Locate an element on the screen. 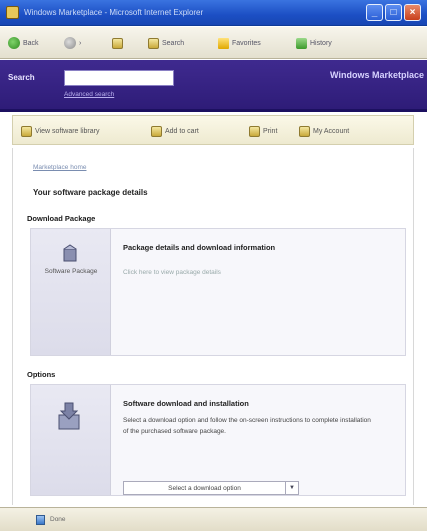 The image size is (427, 531). ie-icon is located at coordinates (12, 12).